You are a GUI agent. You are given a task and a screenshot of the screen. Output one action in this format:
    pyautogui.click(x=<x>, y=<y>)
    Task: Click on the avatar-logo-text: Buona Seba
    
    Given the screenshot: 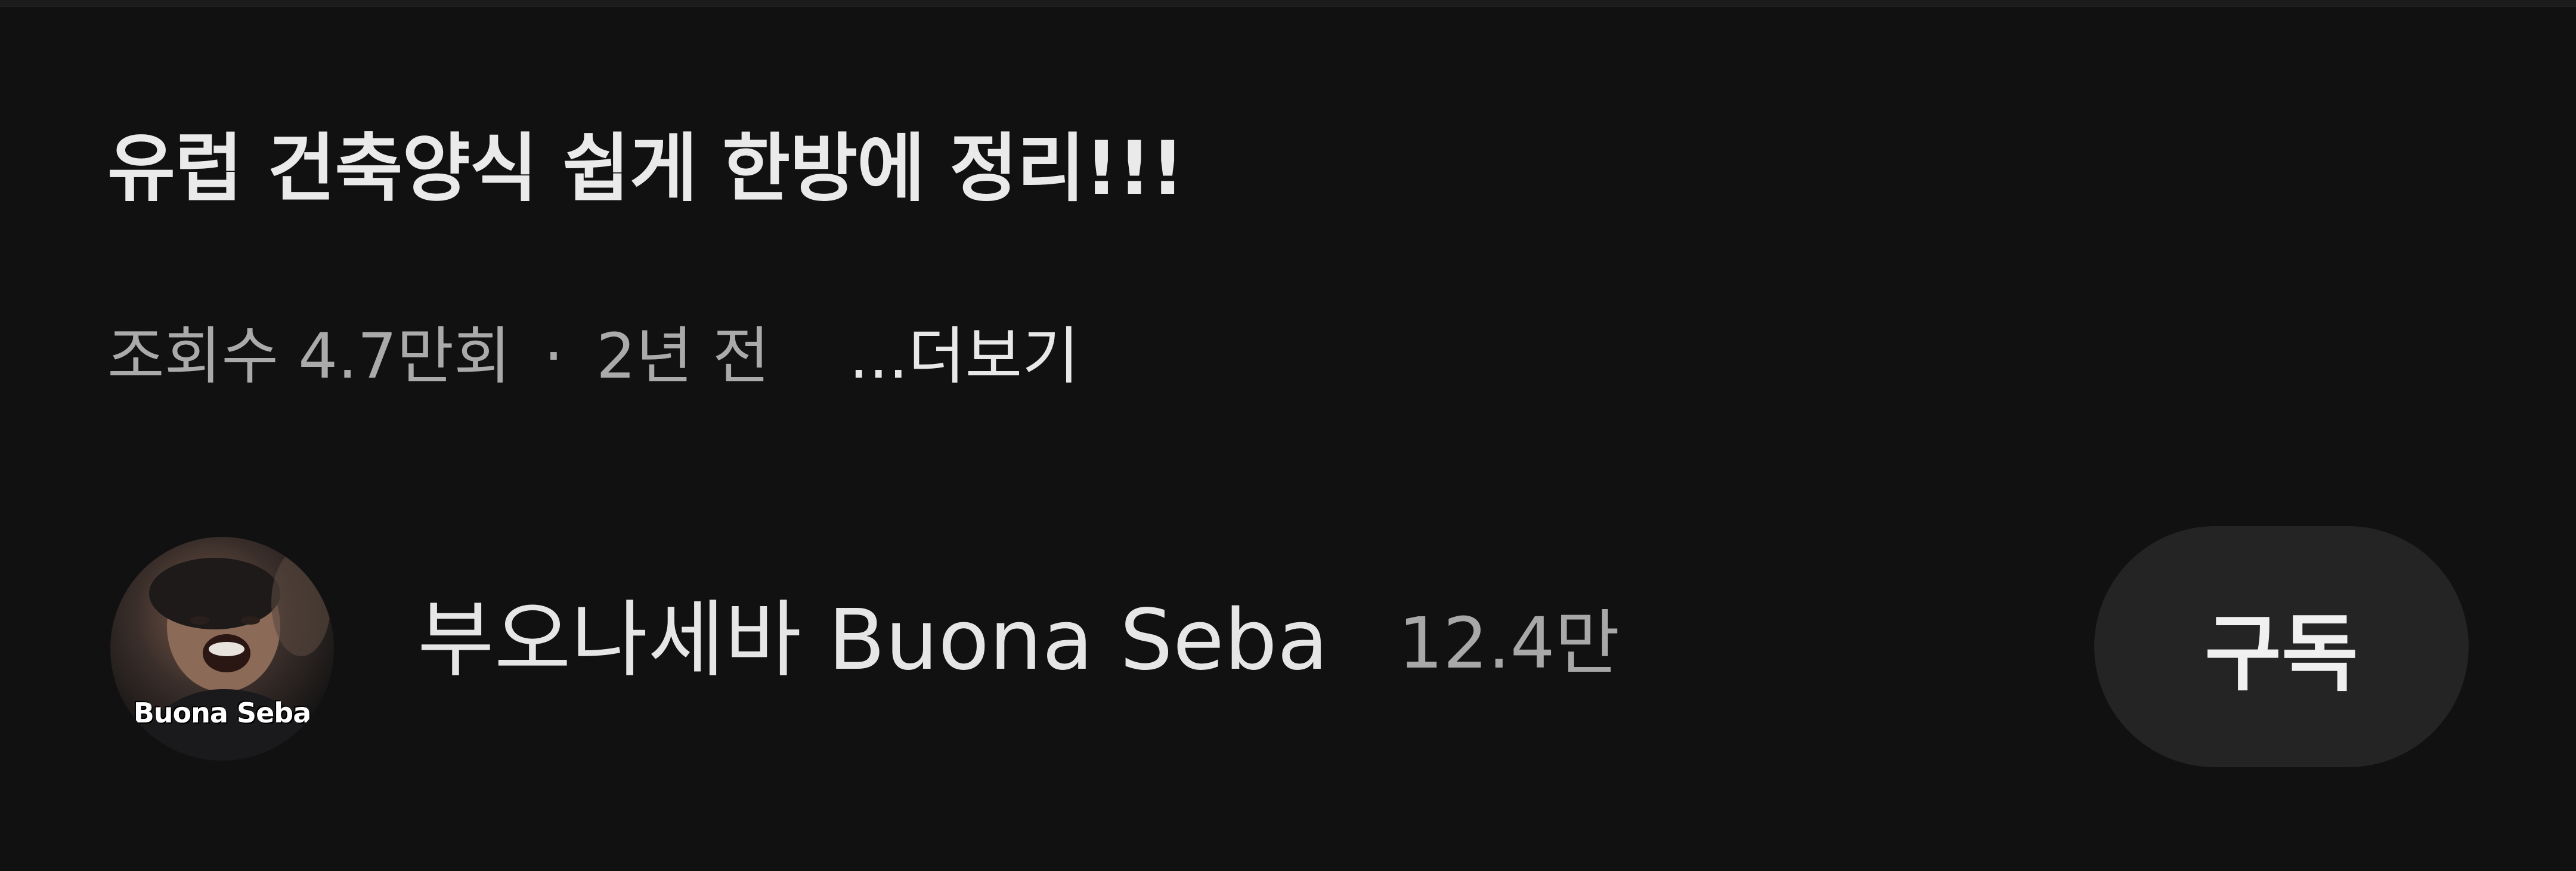 What is the action you would take?
    pyautogui.click(x=223, y=713)
    